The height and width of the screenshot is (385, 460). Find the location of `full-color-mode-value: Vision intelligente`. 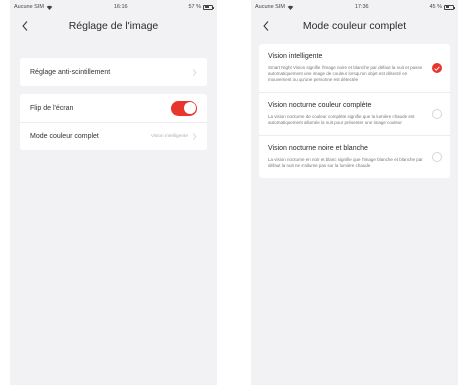

full-color-mode-value: Vision intelligente is located at coordinates (169, 136).